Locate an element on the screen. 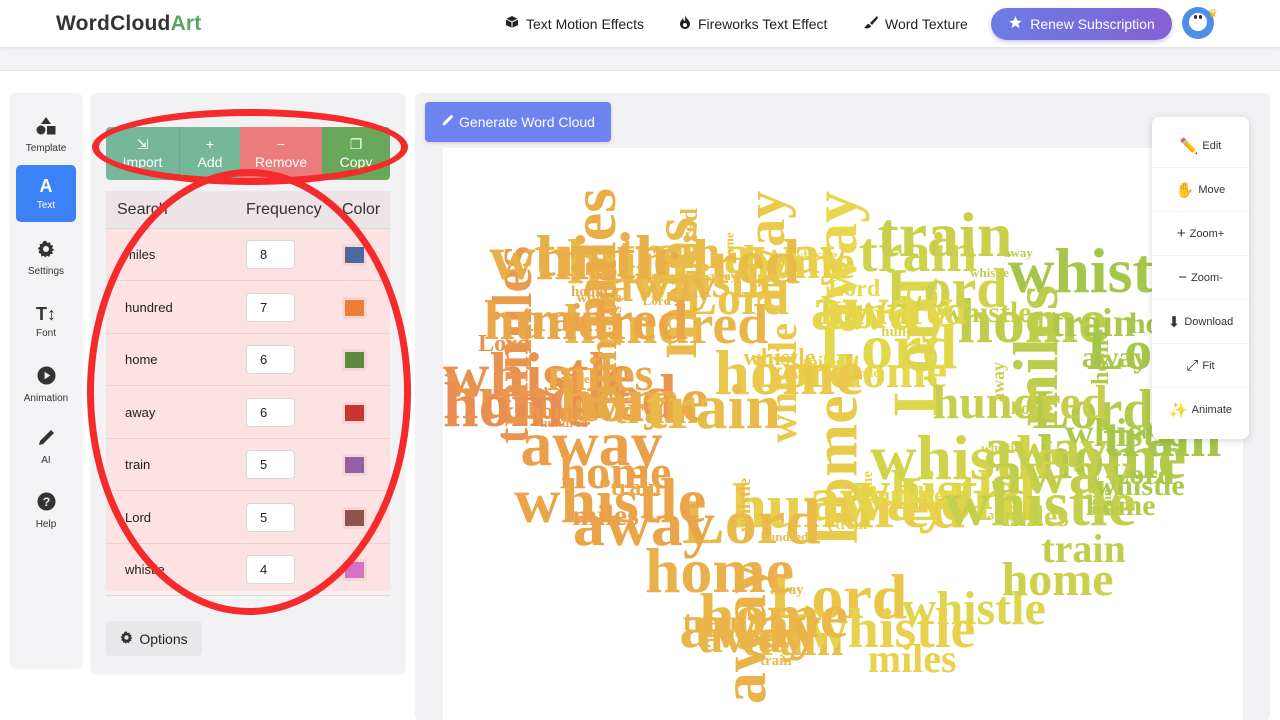 This screenshot has height=720, width=1280. import-button: ⇲ Import is located at coordinates (142, 153).